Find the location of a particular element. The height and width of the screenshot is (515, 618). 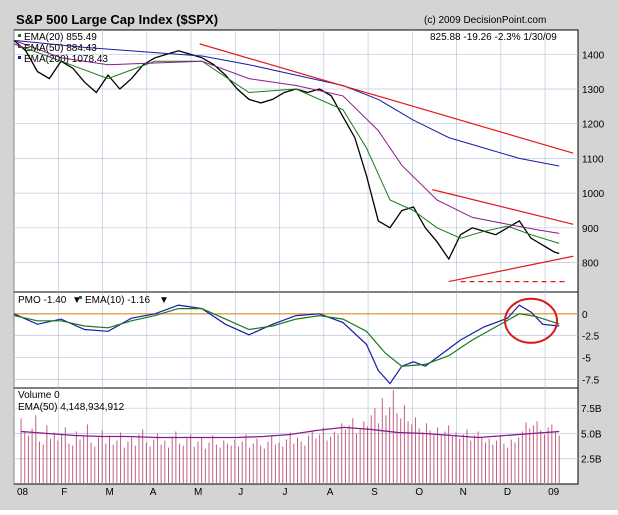

price-y-ticks: 800 900 1000 1100 1200 1300 1400 is located at coordinates (593, 159).